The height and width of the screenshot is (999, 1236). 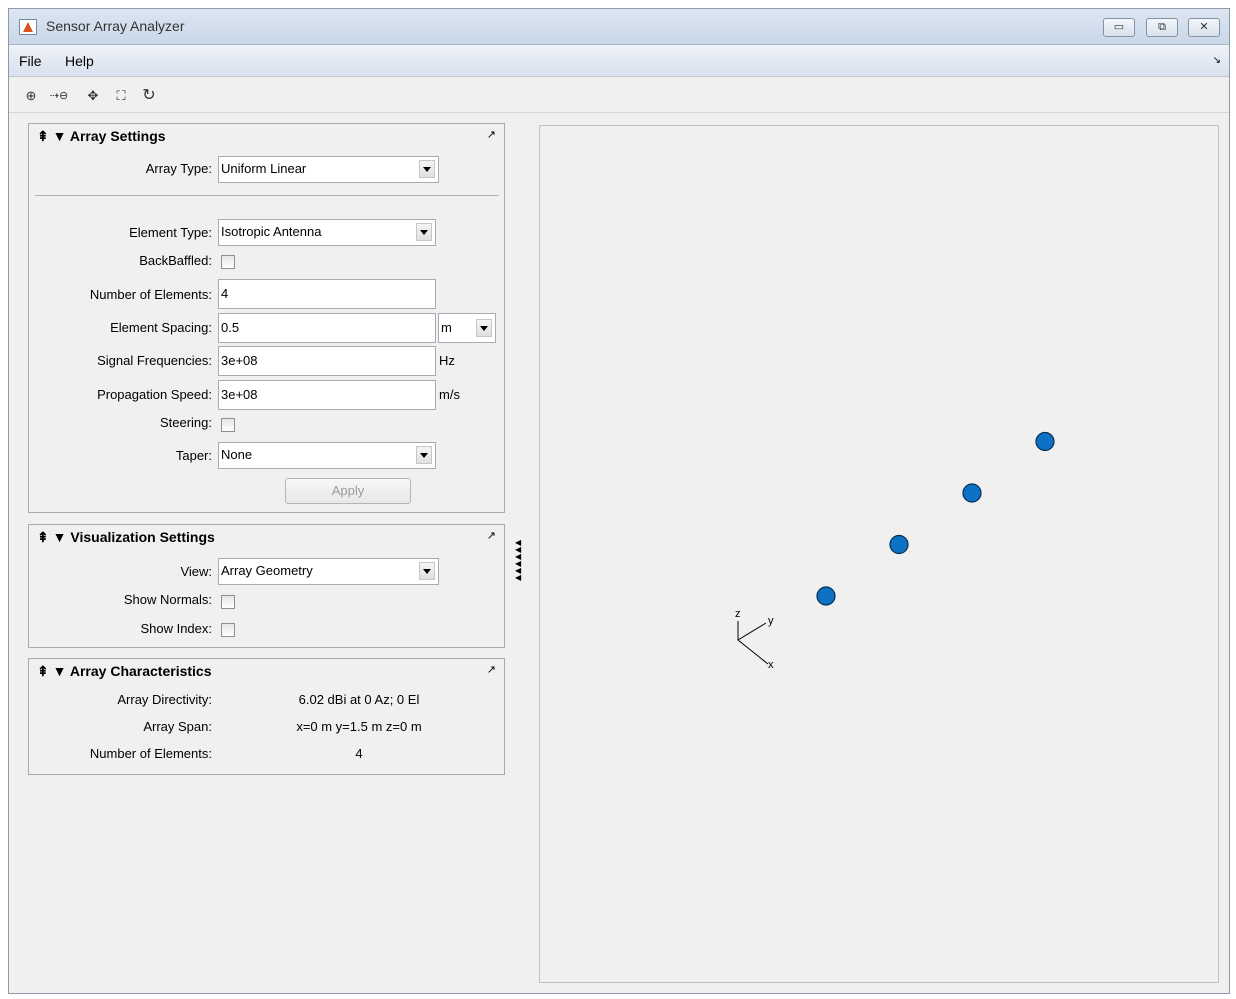 I want to click on element-spacing-input: 0.5, so click(x=327, y=328).